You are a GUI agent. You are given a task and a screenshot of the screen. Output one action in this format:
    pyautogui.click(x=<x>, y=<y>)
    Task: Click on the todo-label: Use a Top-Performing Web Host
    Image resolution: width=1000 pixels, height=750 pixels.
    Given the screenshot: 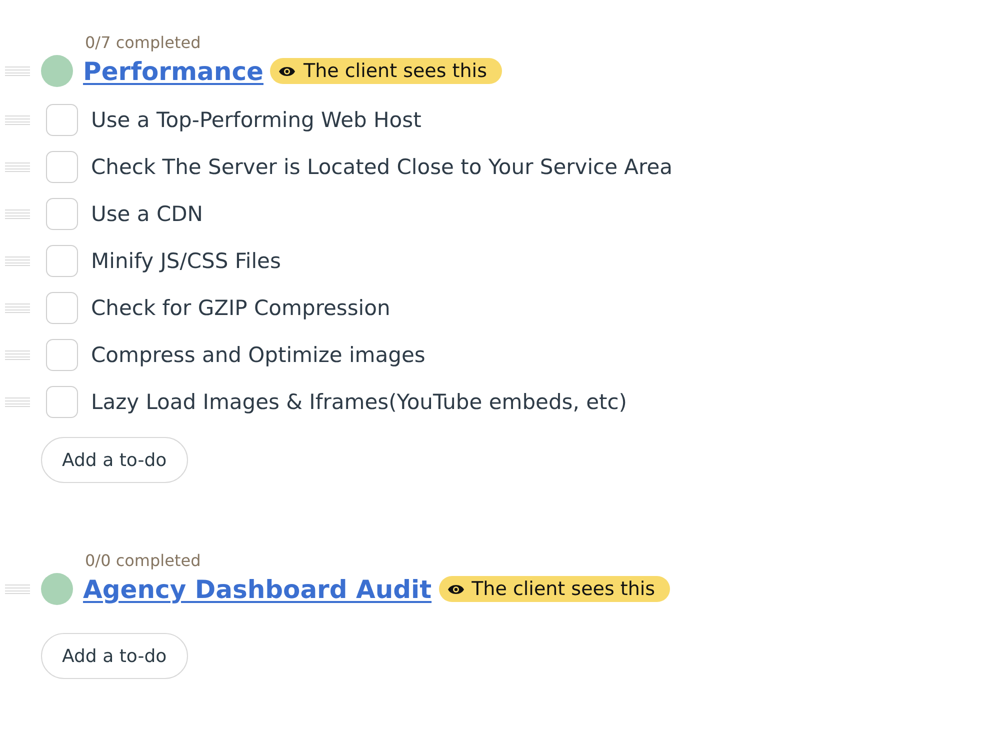 What is the action you would take?
    pyautogui.click(x=256, y=120)
    